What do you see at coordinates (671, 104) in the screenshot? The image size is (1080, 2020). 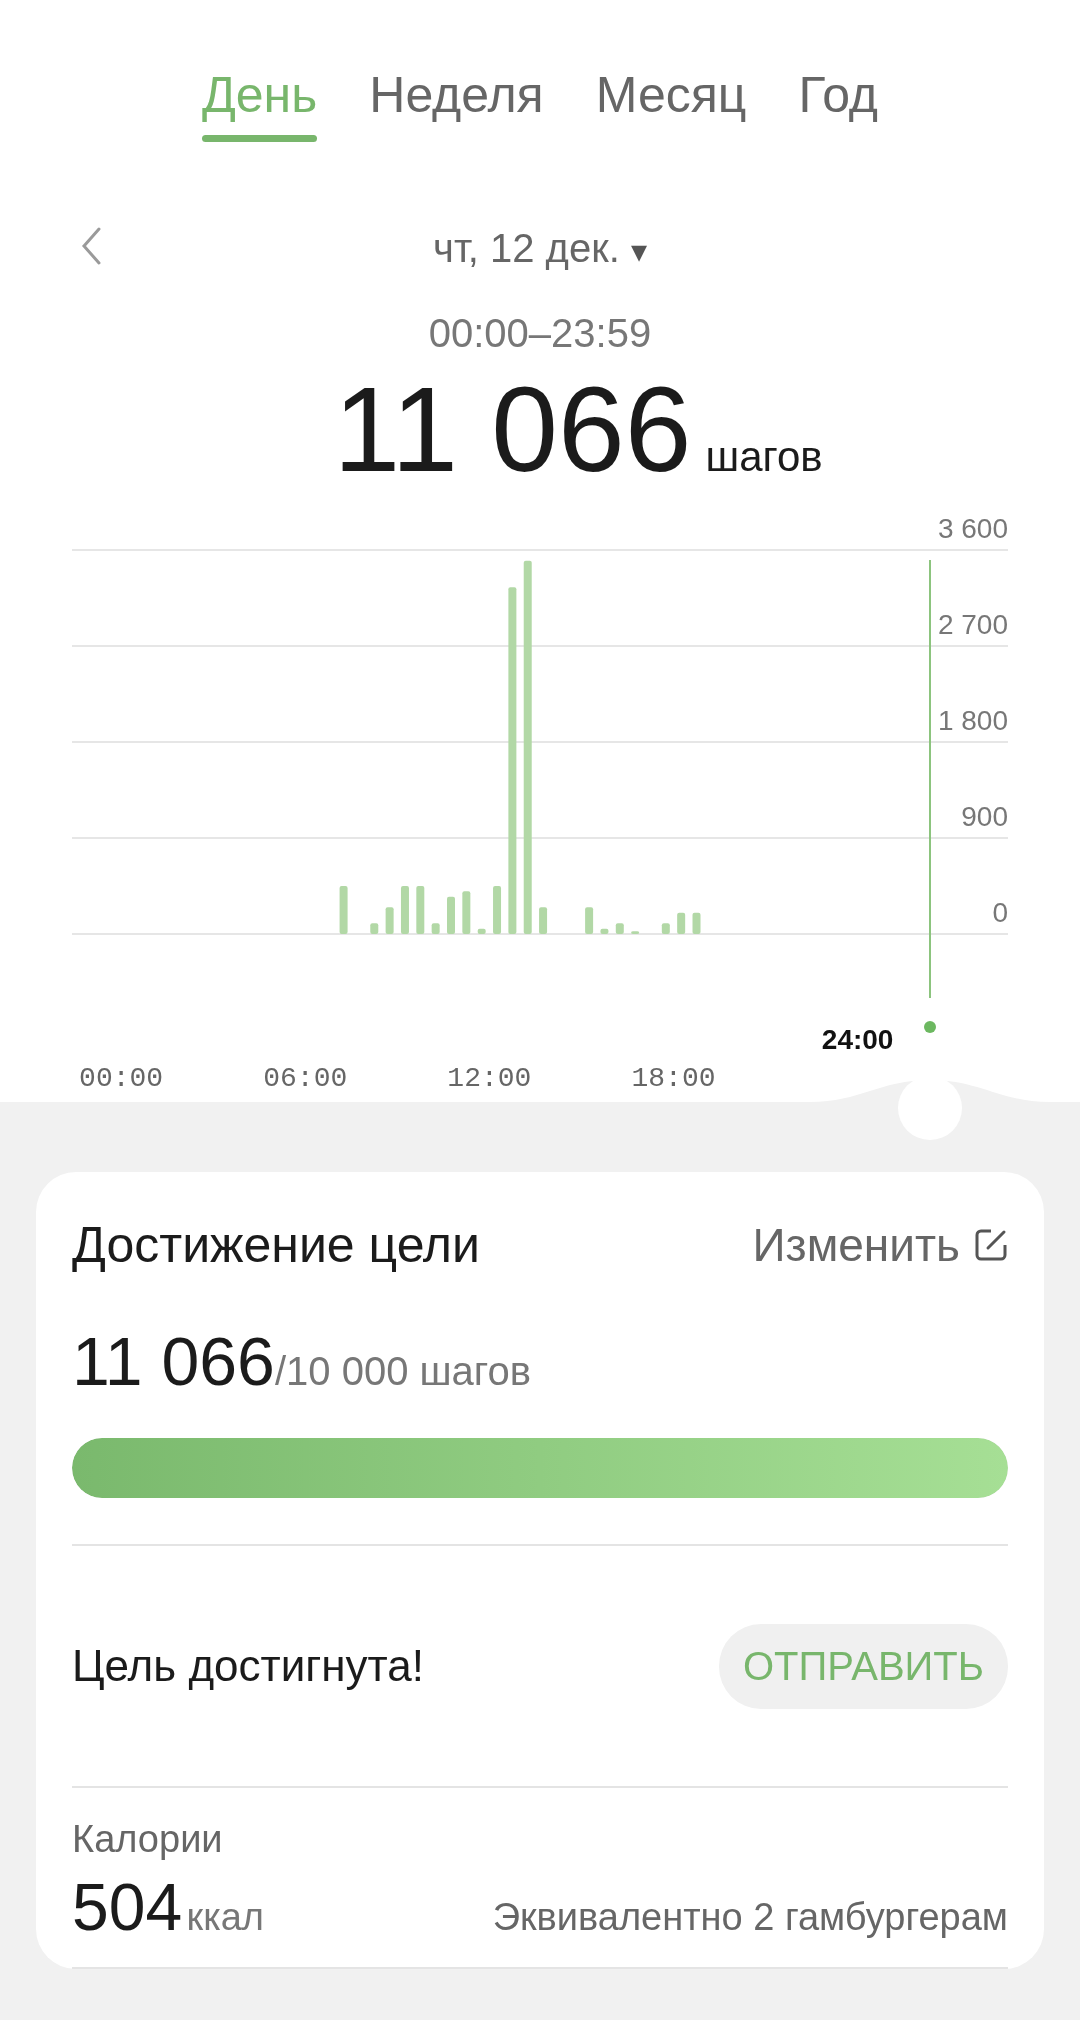 I see `period-tab: Месяц` at bounding box center [671, 104].